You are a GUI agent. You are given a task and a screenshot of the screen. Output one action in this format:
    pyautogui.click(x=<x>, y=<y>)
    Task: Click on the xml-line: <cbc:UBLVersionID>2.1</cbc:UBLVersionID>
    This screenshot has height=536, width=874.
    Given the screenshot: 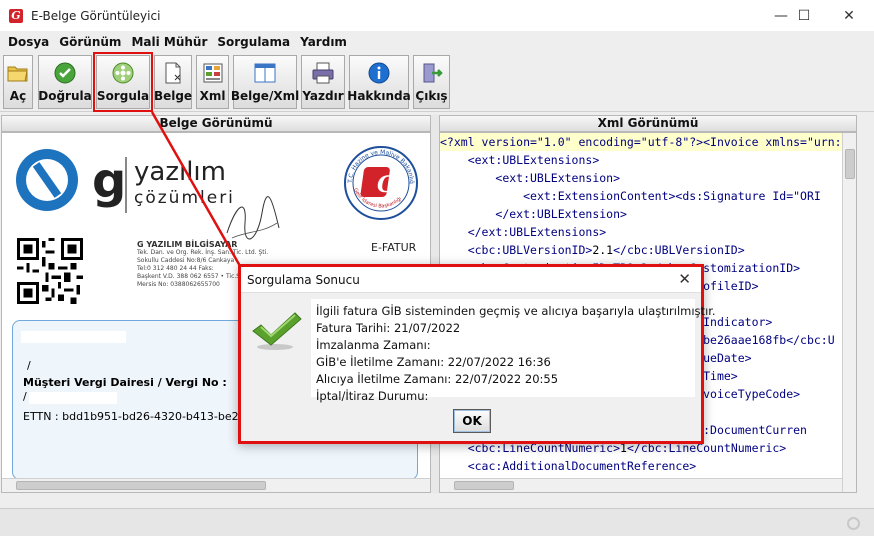 What is the action you would take?
    pyautogui.click(x=641, y=250)
    